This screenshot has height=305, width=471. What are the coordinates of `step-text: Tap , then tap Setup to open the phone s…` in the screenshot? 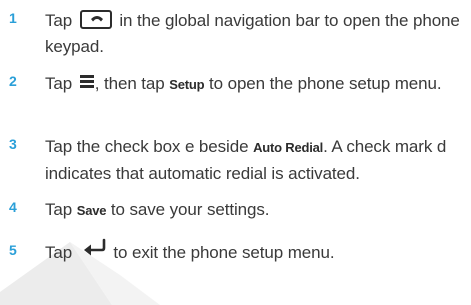 It's located at (255, 84).